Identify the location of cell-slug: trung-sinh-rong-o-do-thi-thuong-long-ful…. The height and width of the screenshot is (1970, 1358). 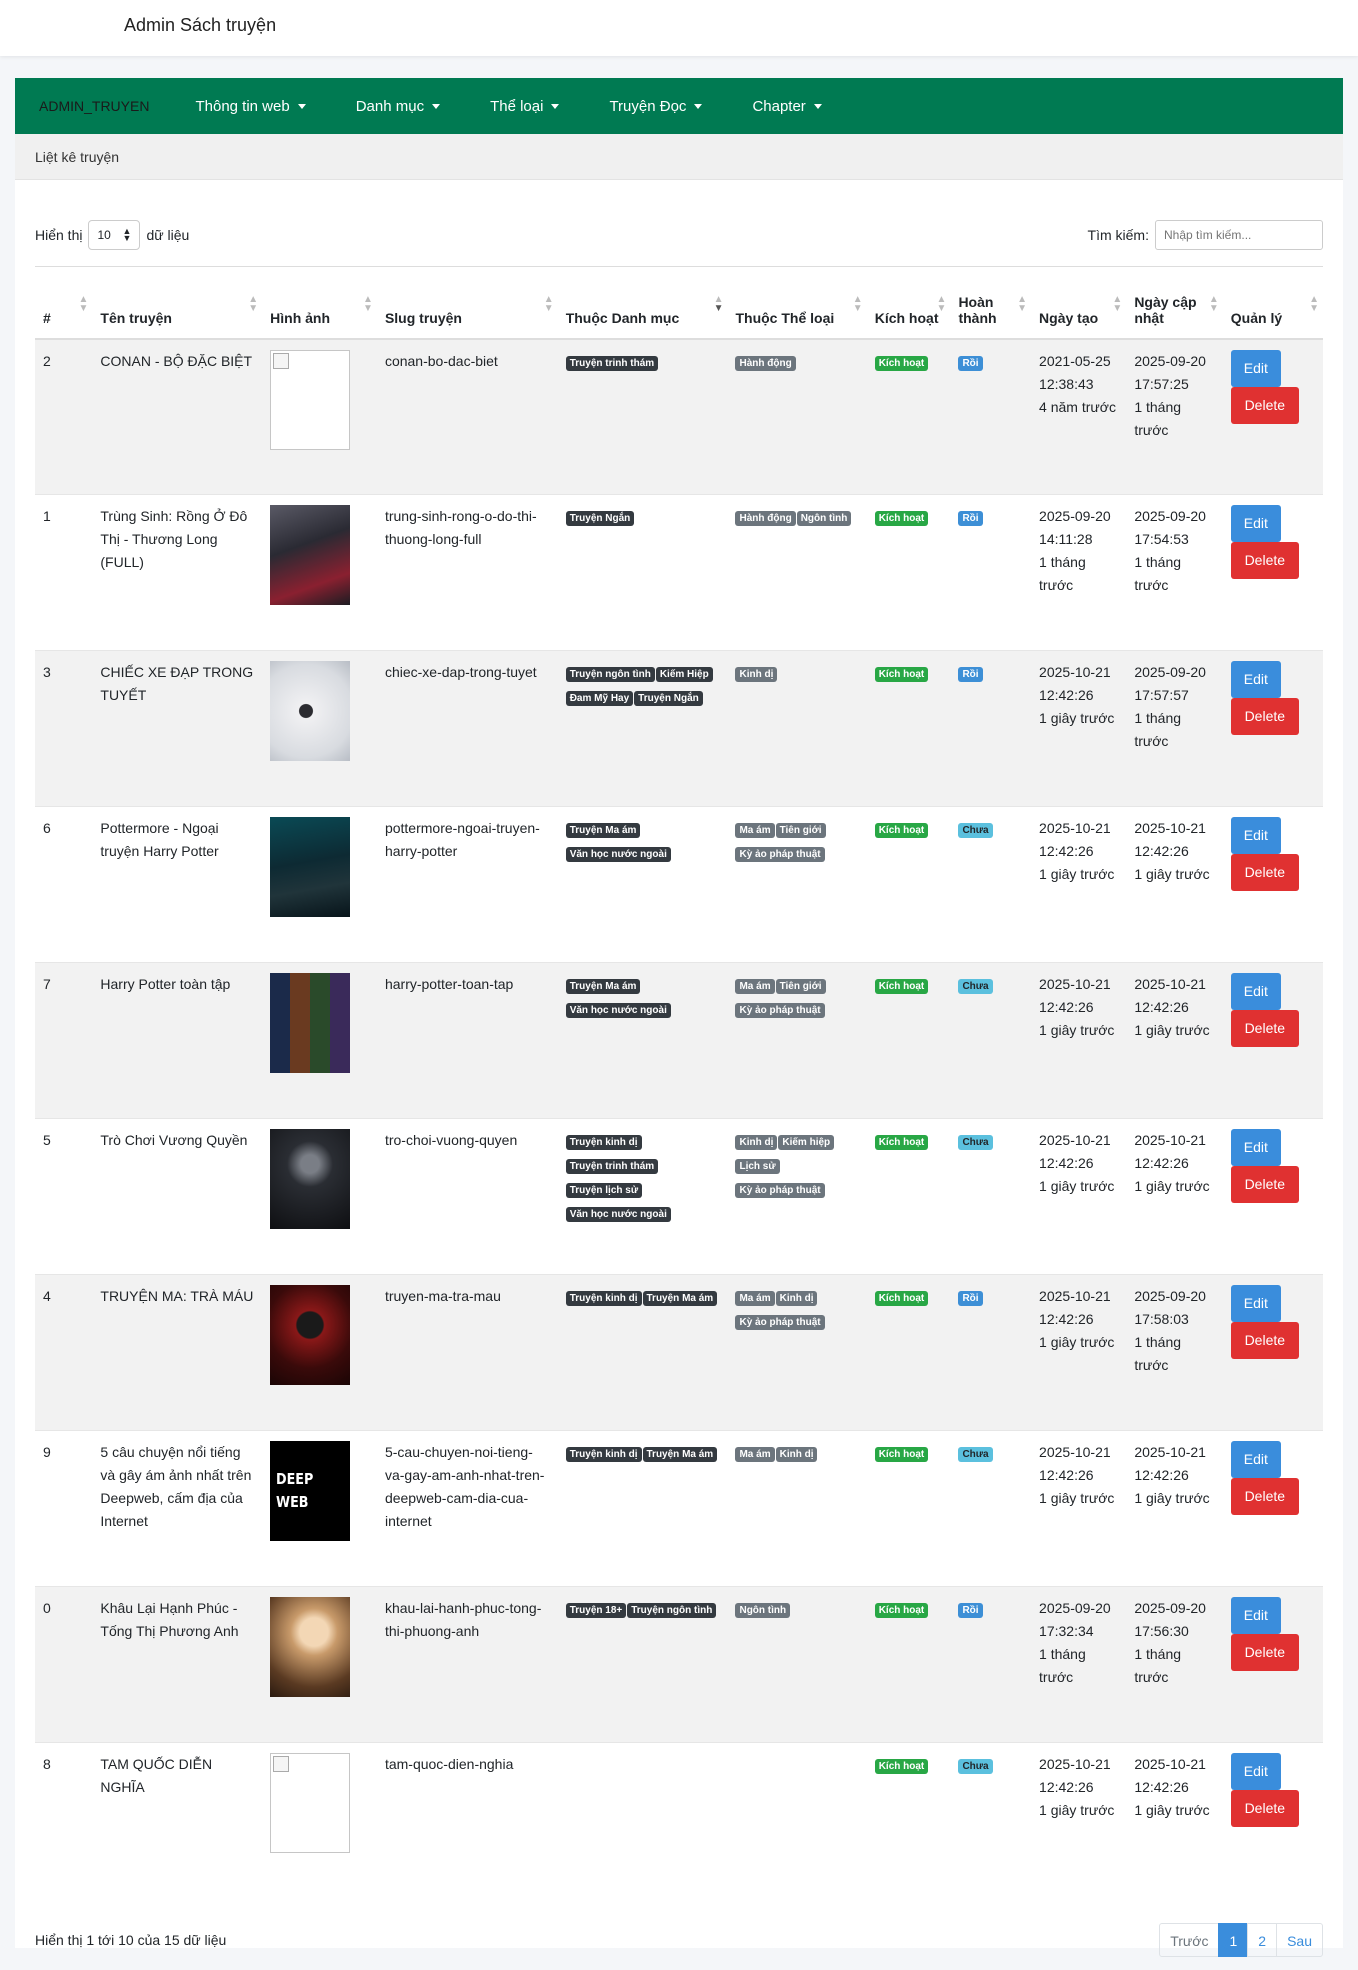
(467, 572).